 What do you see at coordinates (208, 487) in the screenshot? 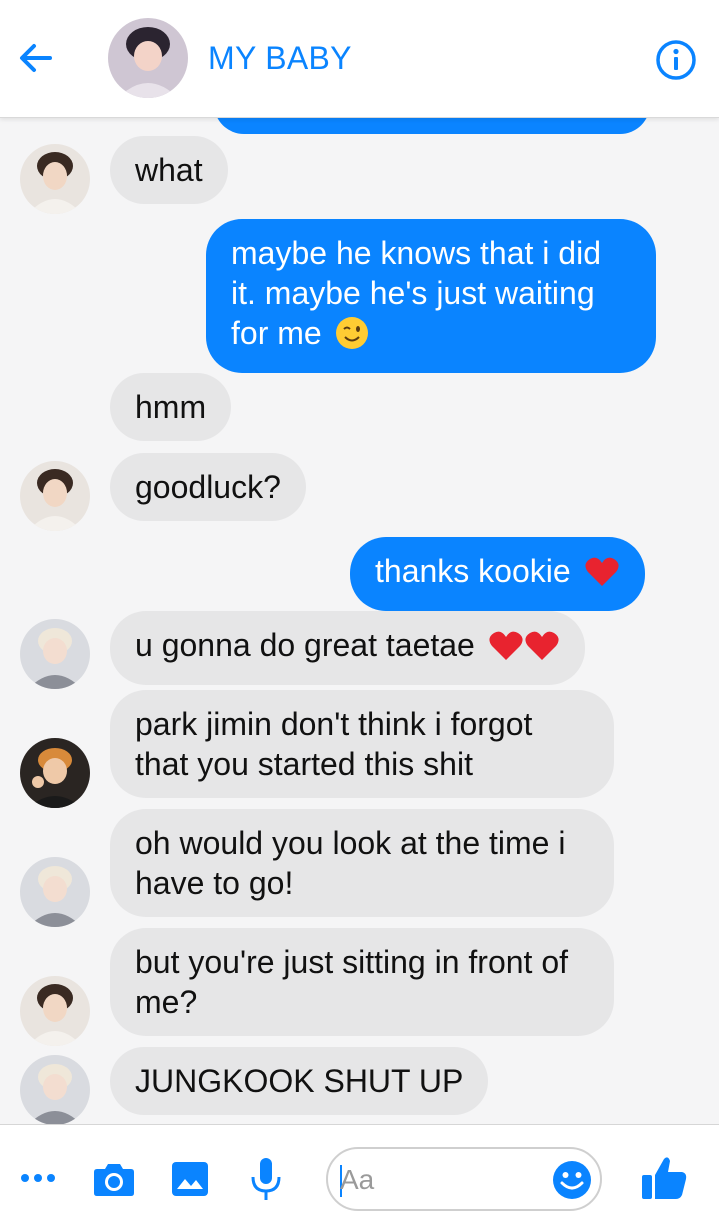
I see `message-bubble-incoming: goodluck?` at bounding box center [208, 487].